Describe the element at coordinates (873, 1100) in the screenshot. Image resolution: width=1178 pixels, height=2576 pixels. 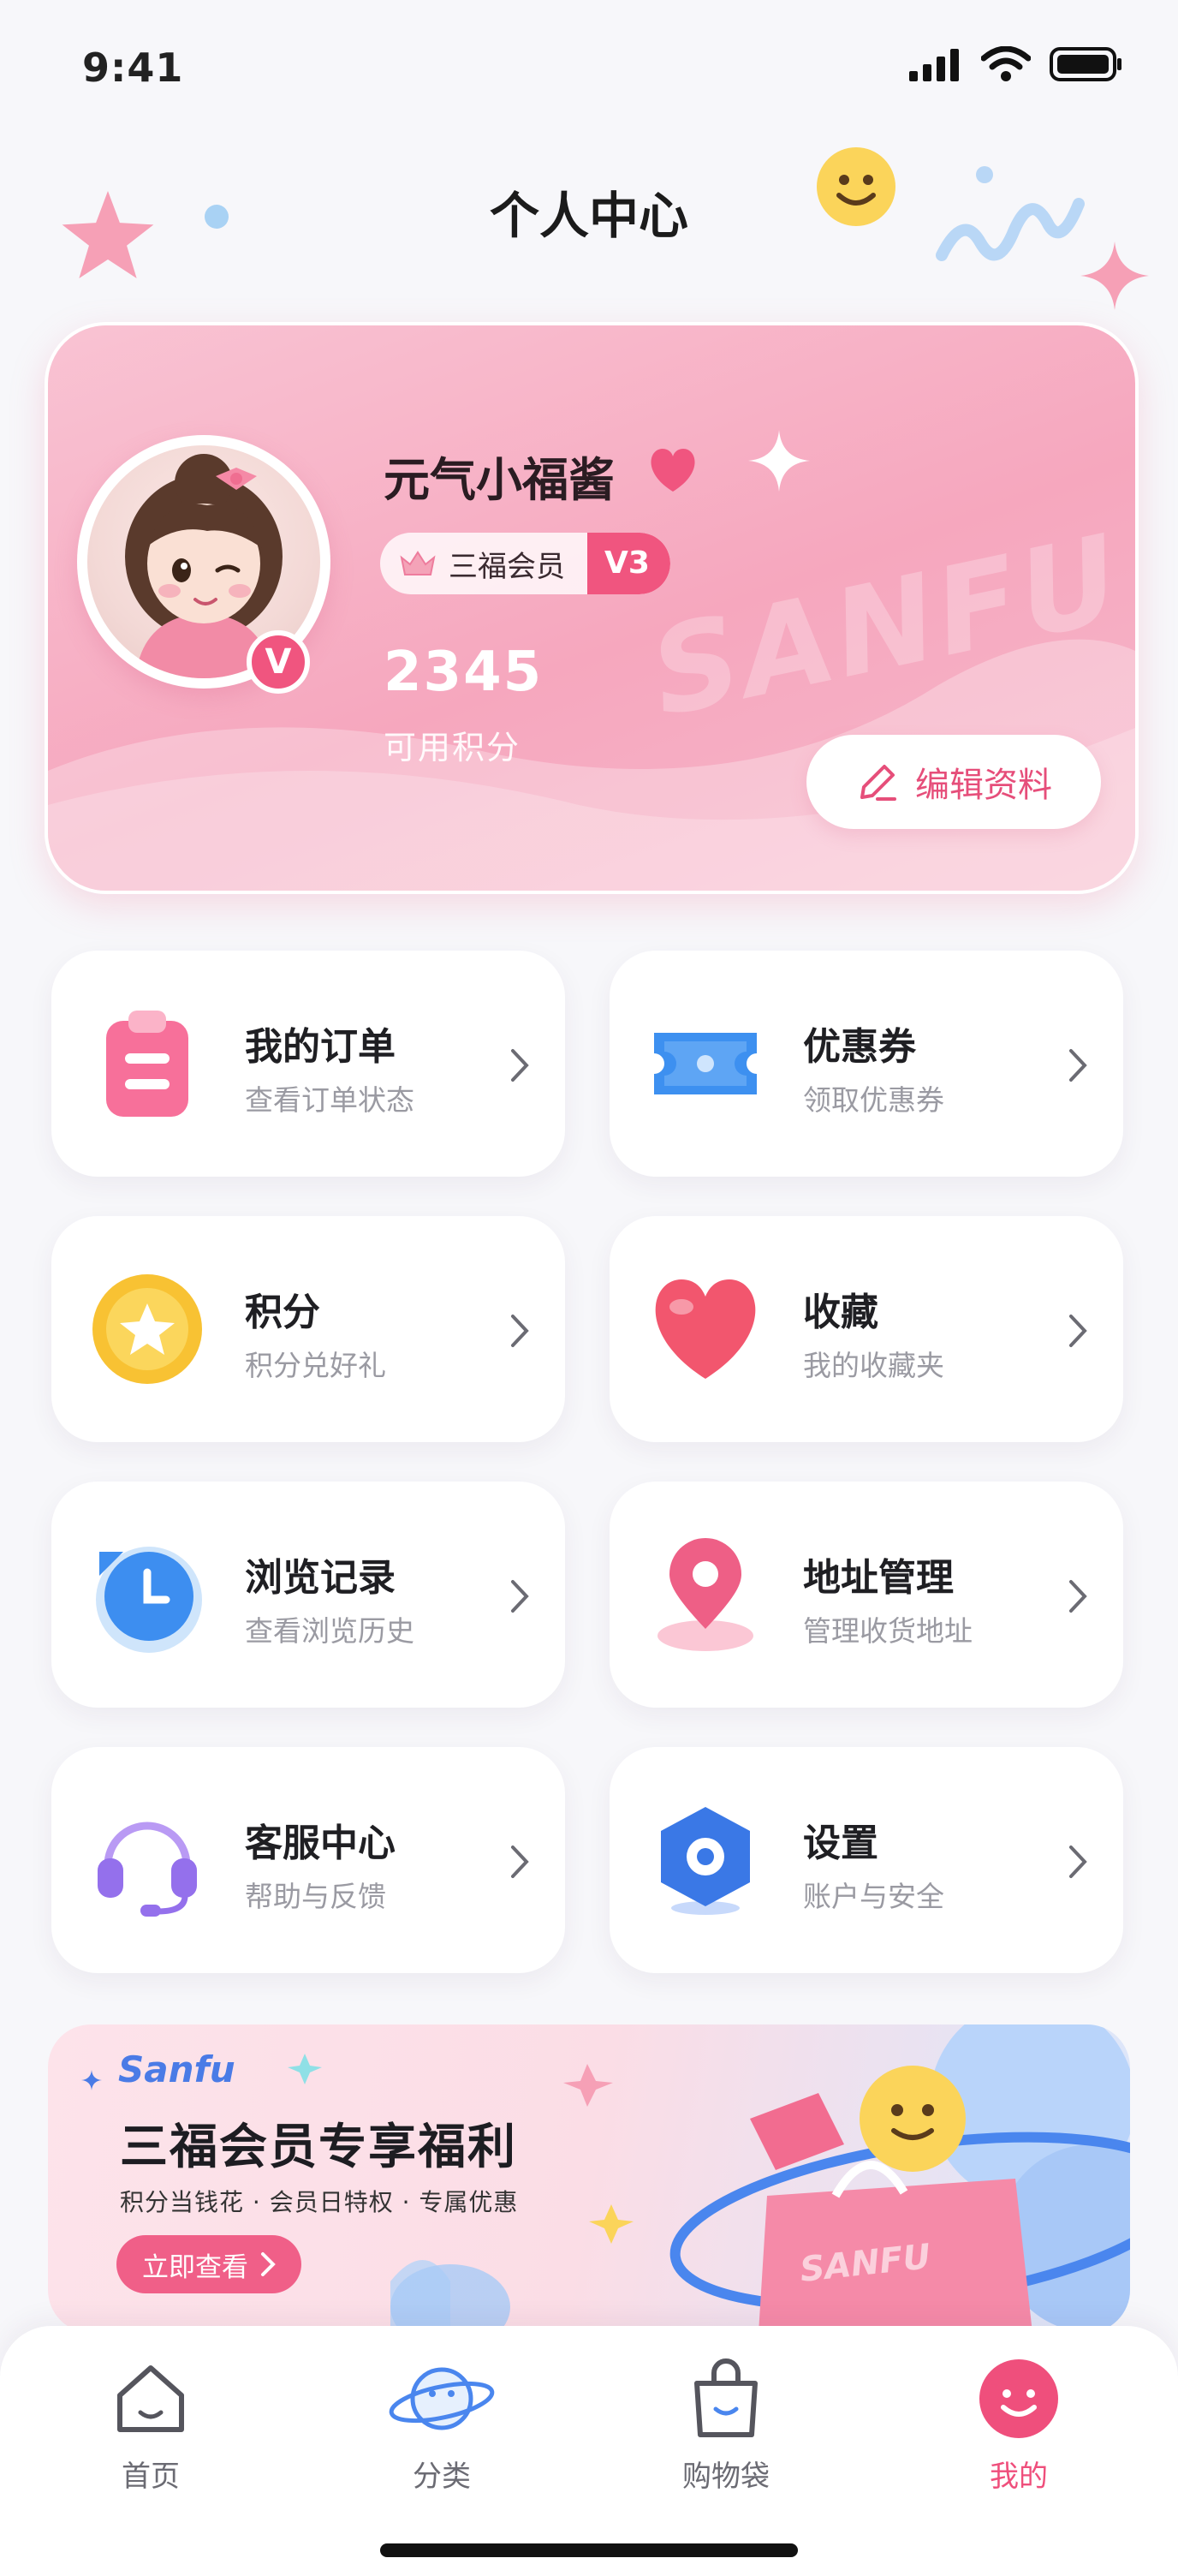
I see `menu-subtitle: 领取优惠券` at that location.